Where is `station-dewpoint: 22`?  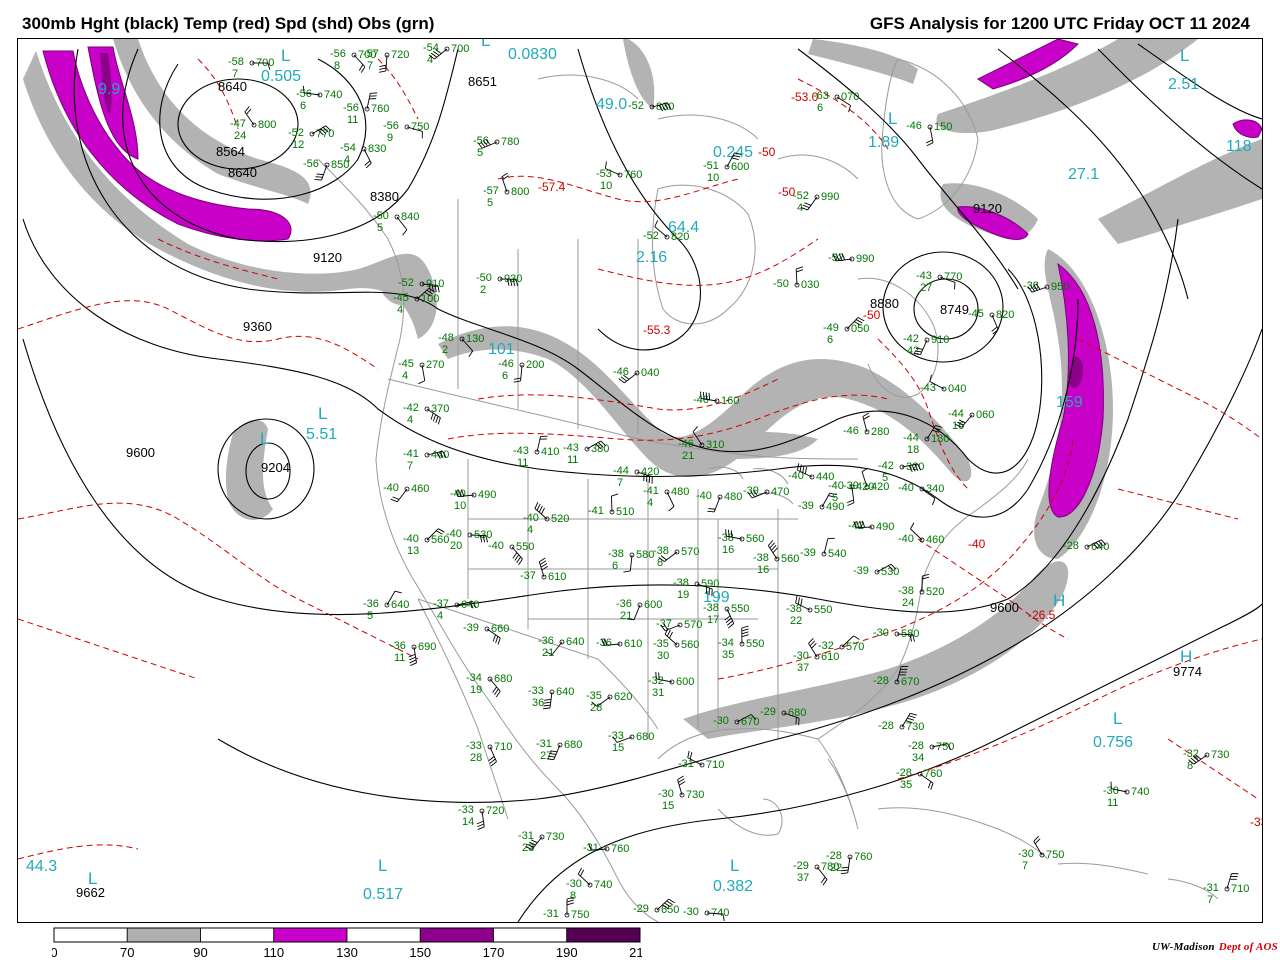 station-dewpoint: 22 is located at coordinates (836, 868).